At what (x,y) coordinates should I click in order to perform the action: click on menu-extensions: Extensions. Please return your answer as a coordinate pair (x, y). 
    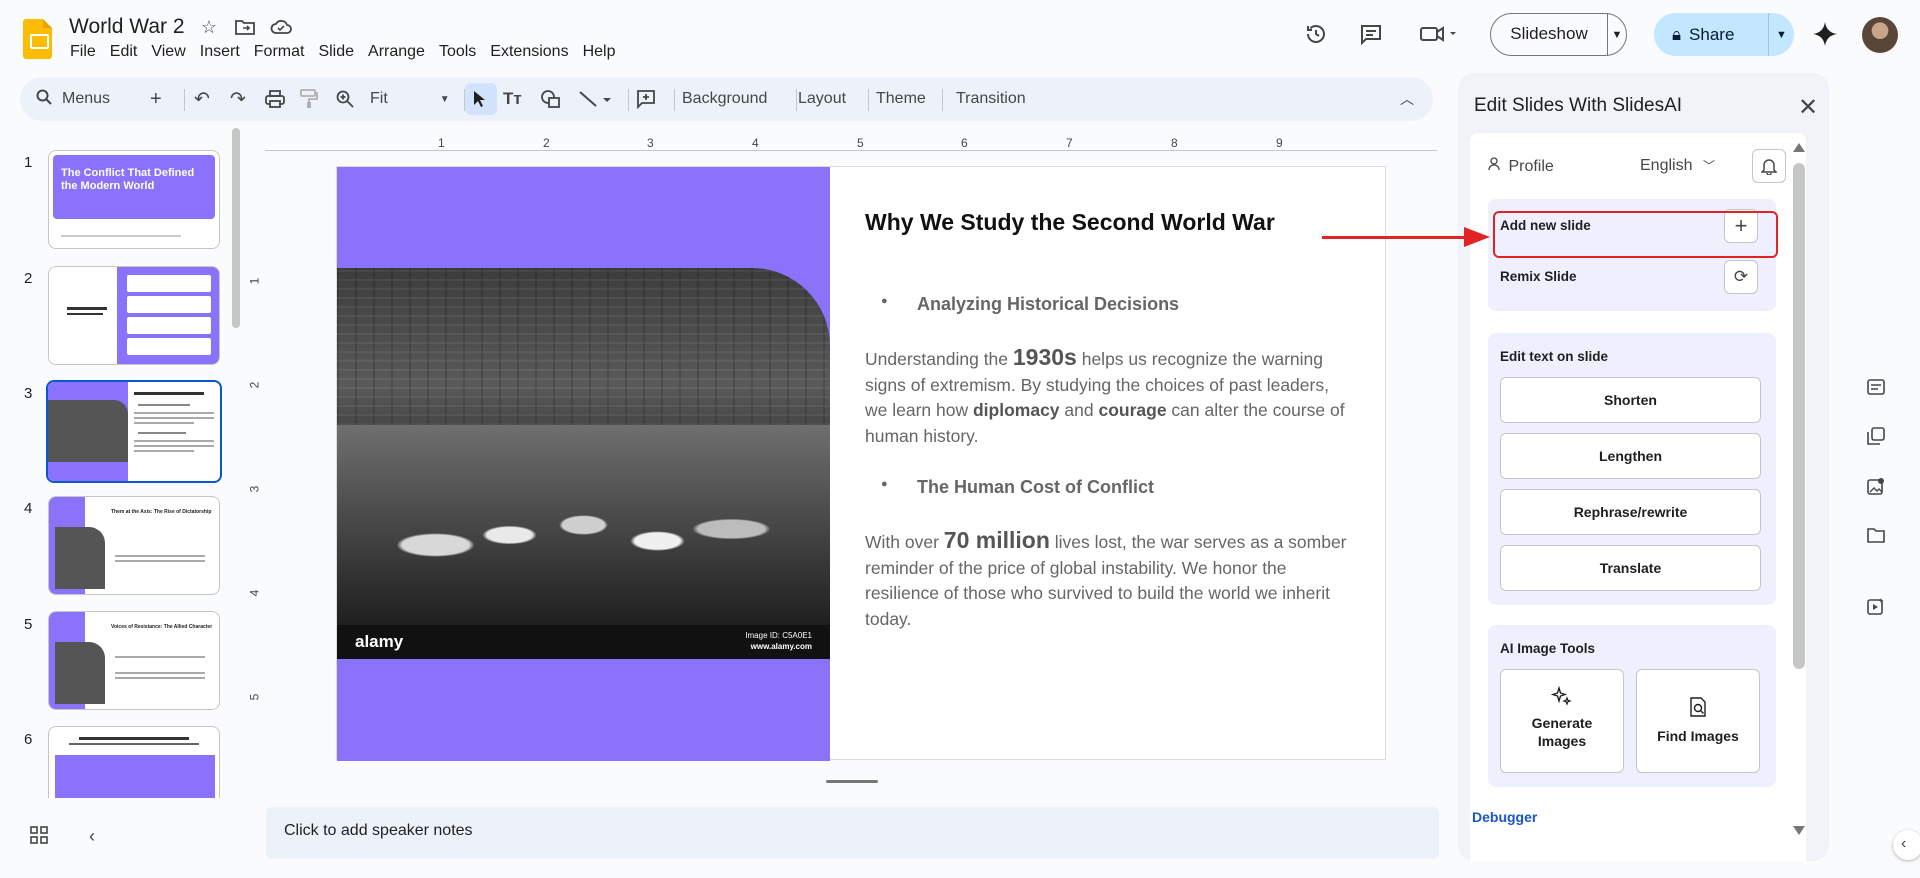
    Looking at the image, I should click on (533, 52).